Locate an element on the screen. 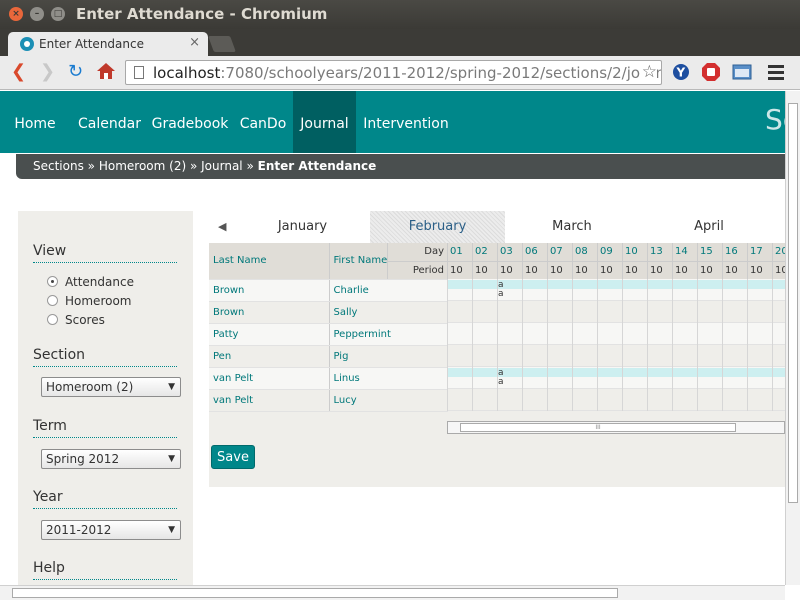 The image size is (800, 600). month-tab-march: March is located at coordinates (572, 227).